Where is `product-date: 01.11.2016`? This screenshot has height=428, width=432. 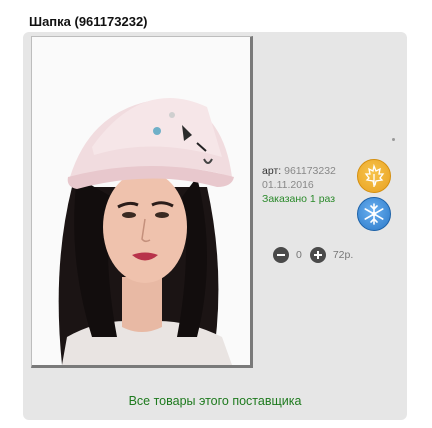 product-date: 01.11.2016 is located at coordinates (288, 185).